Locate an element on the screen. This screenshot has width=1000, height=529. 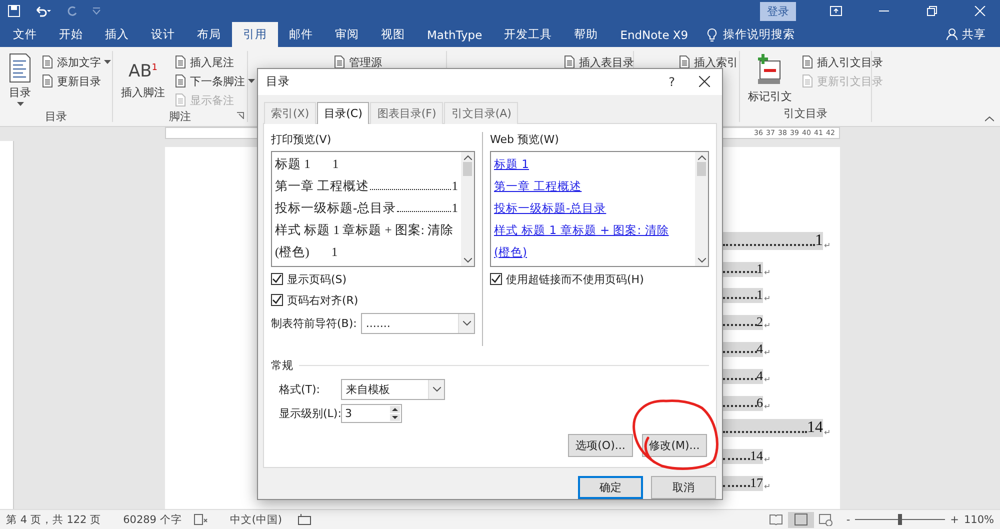
preview-entry: 样式 标题 1 章标题 + 图案: 清除 (橙色) 1 is located at coordinates (365, 241).